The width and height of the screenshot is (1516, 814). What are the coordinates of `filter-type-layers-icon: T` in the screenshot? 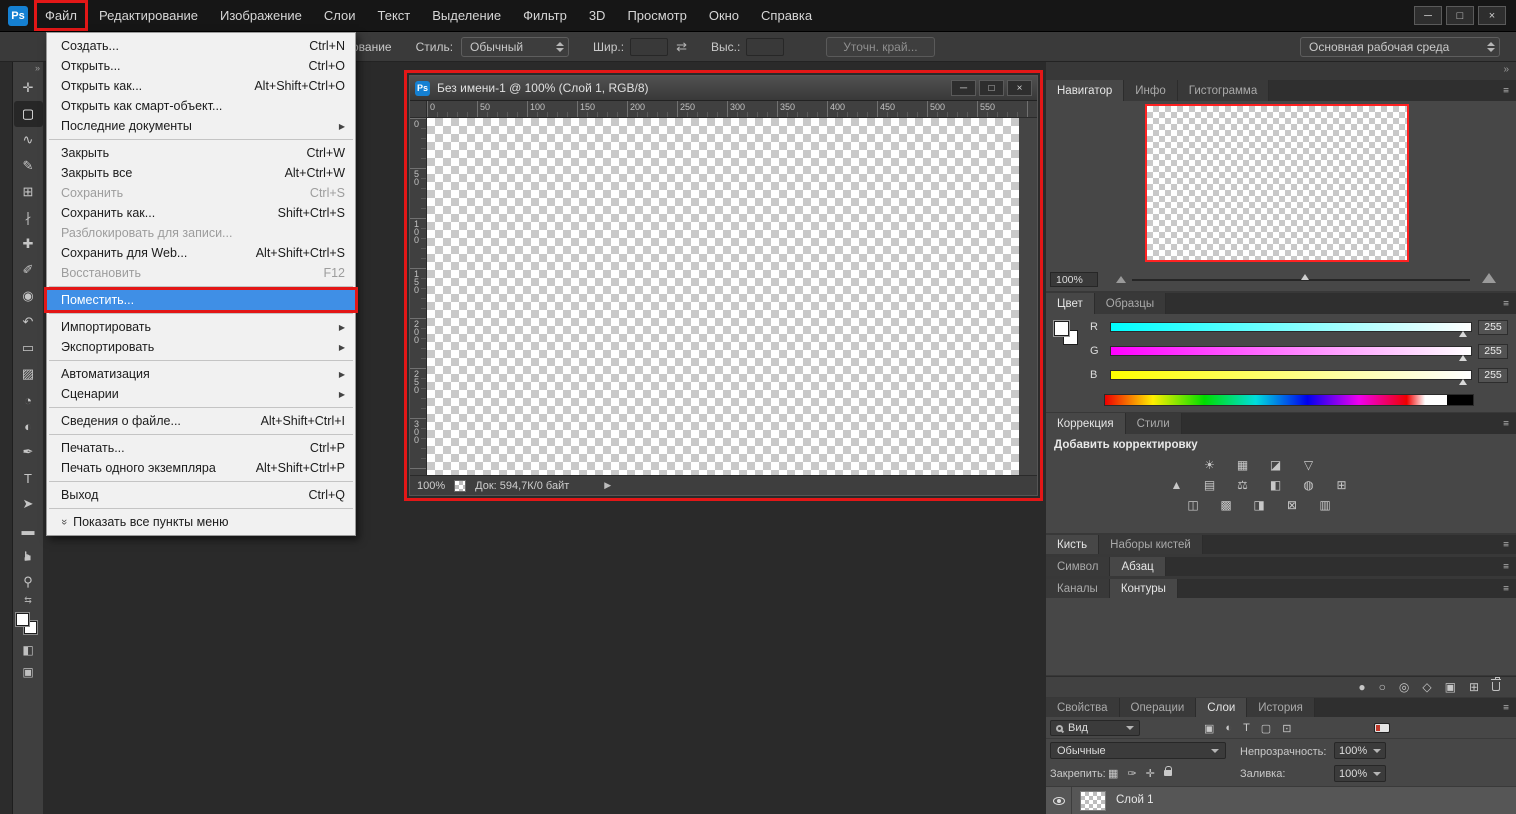 It's located at (1246, 728).